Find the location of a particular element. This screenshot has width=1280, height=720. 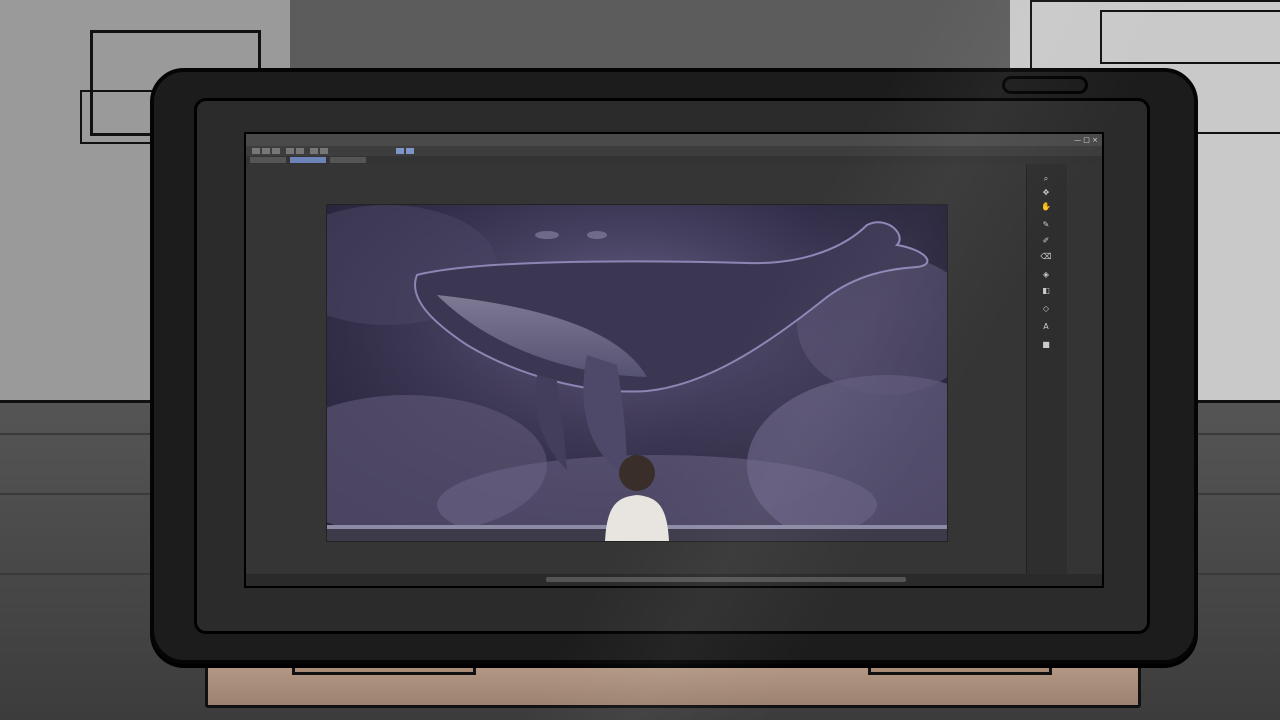

shape-icon: ◇ is located at coordinates (1046, 309).